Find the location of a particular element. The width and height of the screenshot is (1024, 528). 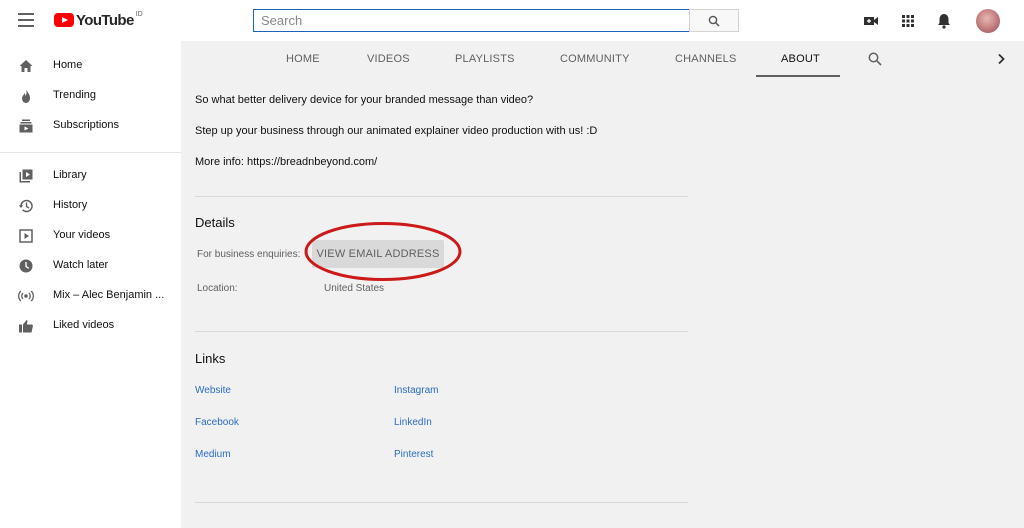

sidebar-item-subscriptions: Subscriptions is located at coordinates (90, 126).